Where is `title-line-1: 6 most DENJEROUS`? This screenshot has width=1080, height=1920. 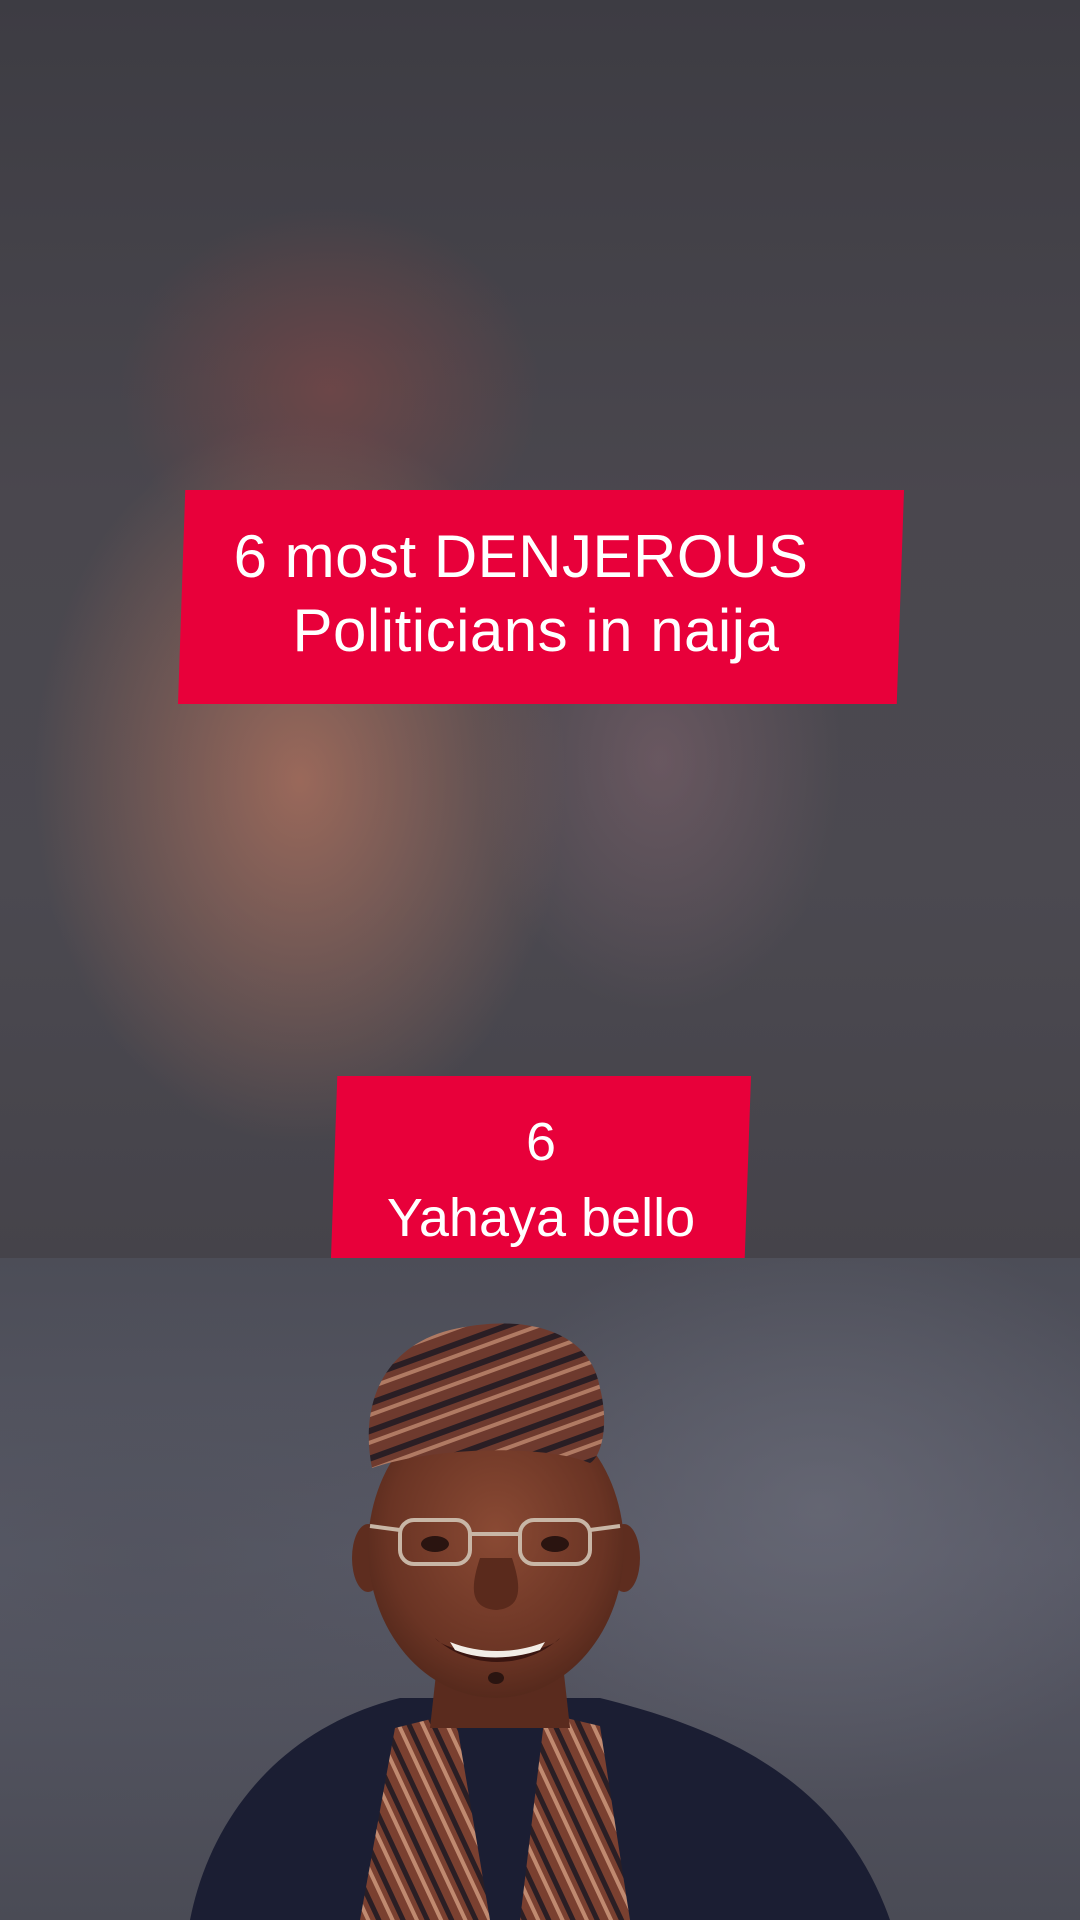
title-line-1: 6 most DENJEROUS is located at coordinates (521, 556).